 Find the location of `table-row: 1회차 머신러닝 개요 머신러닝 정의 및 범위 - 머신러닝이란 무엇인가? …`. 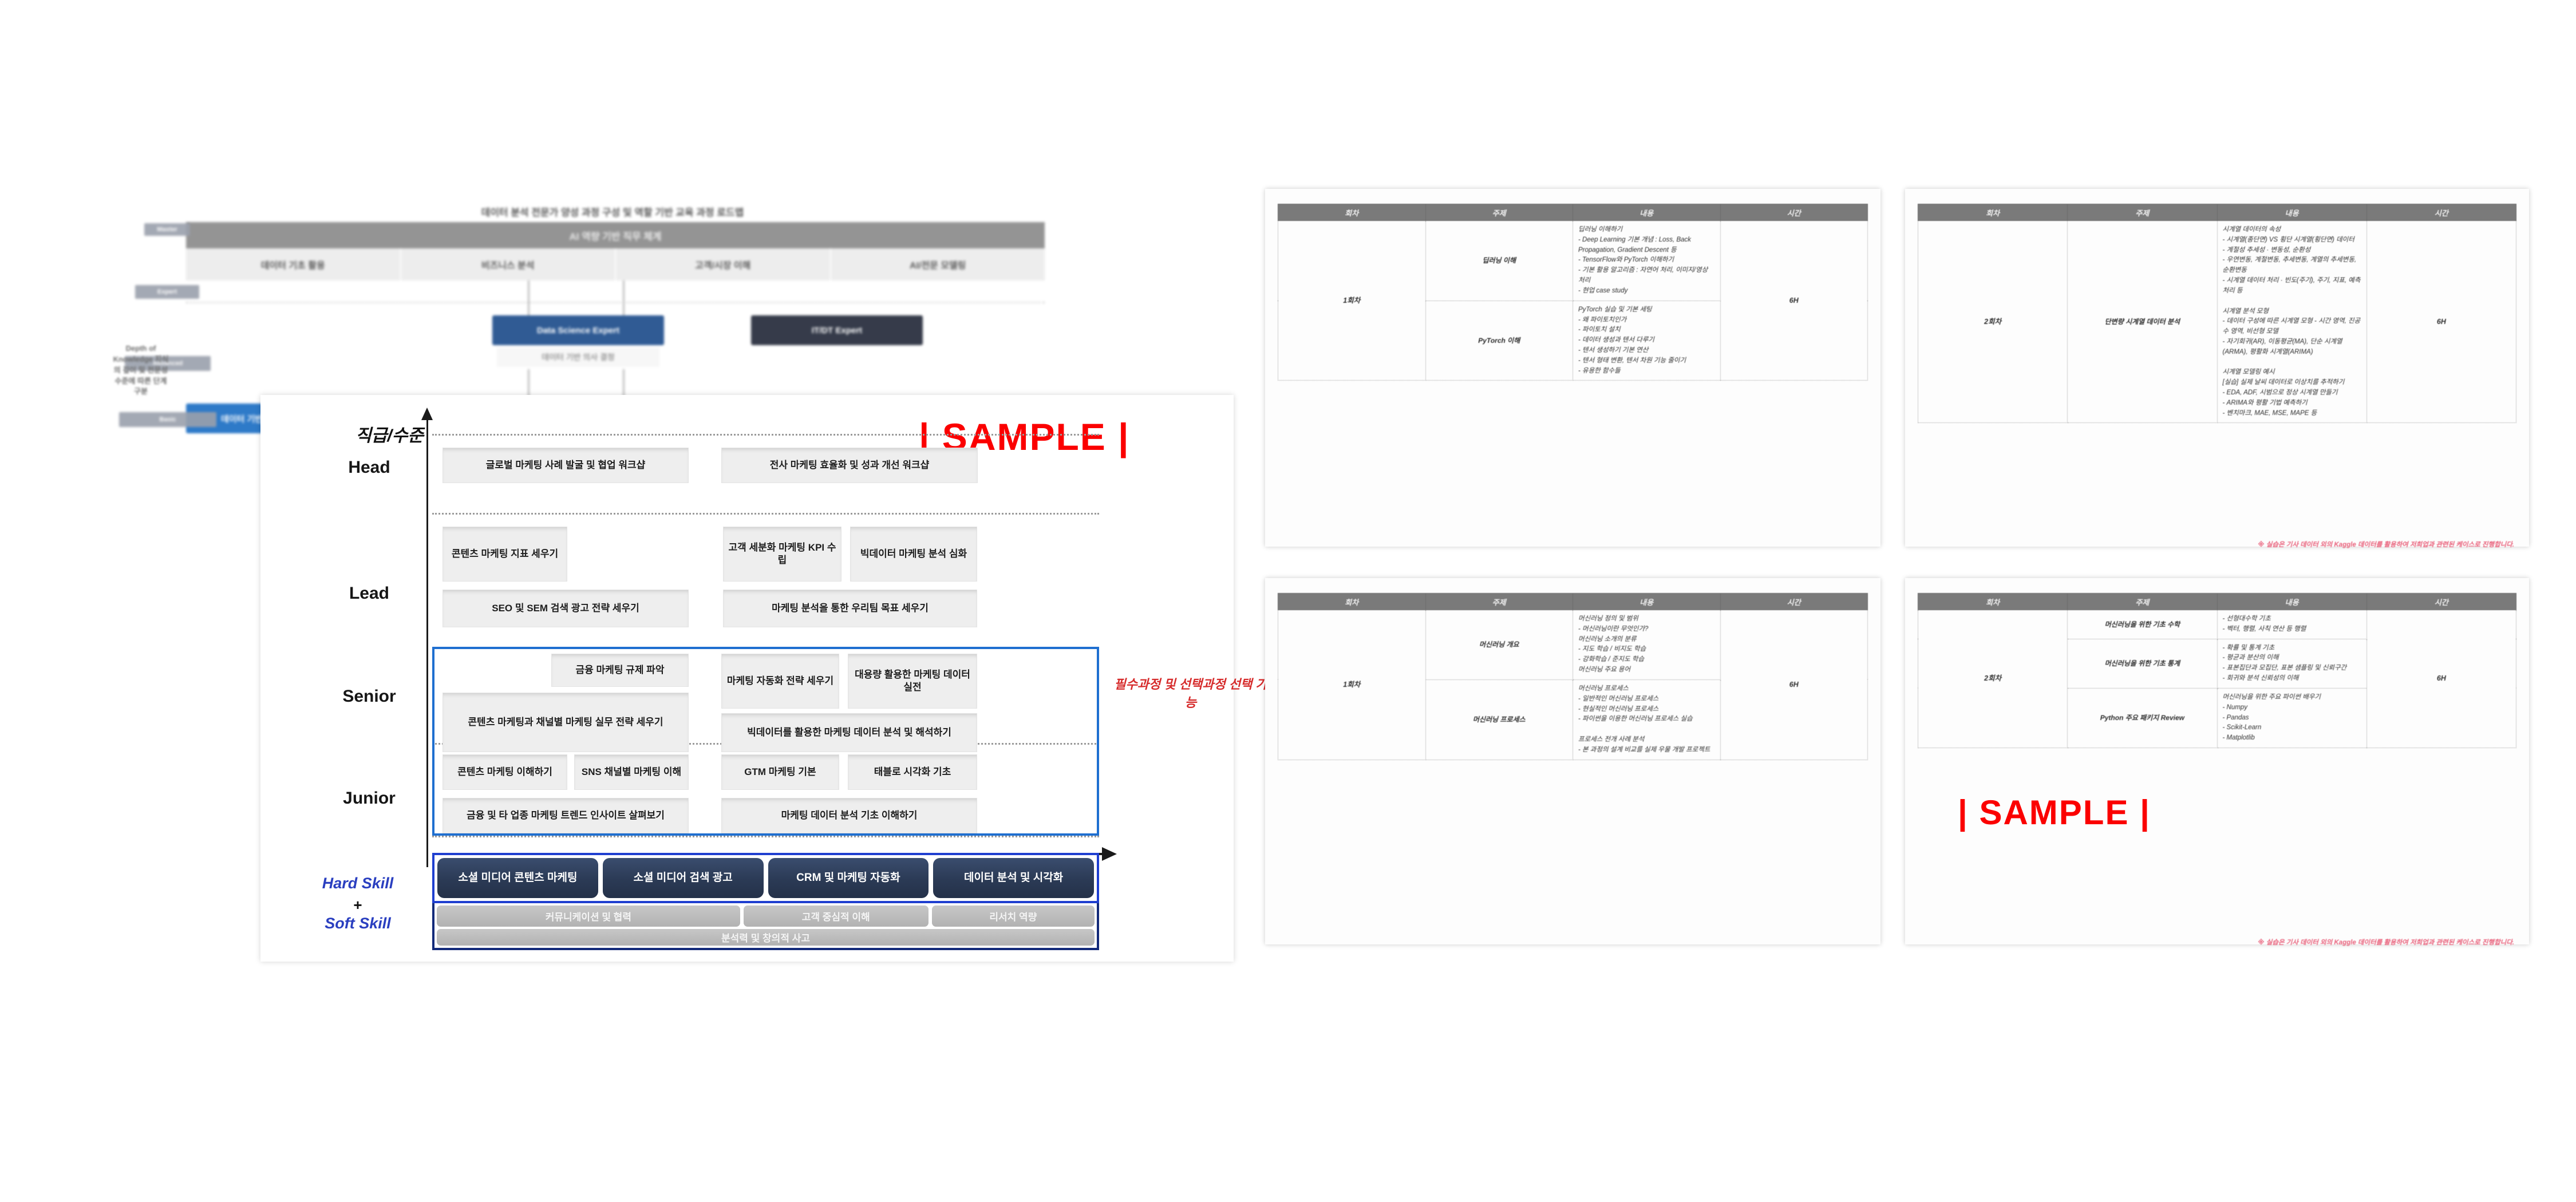

table-row: 1회차 머신러닝 개요 머신러닝 정의 및 범위 - 머신러닝이란 무엇인가? … is located at coordinates (1573, 685).